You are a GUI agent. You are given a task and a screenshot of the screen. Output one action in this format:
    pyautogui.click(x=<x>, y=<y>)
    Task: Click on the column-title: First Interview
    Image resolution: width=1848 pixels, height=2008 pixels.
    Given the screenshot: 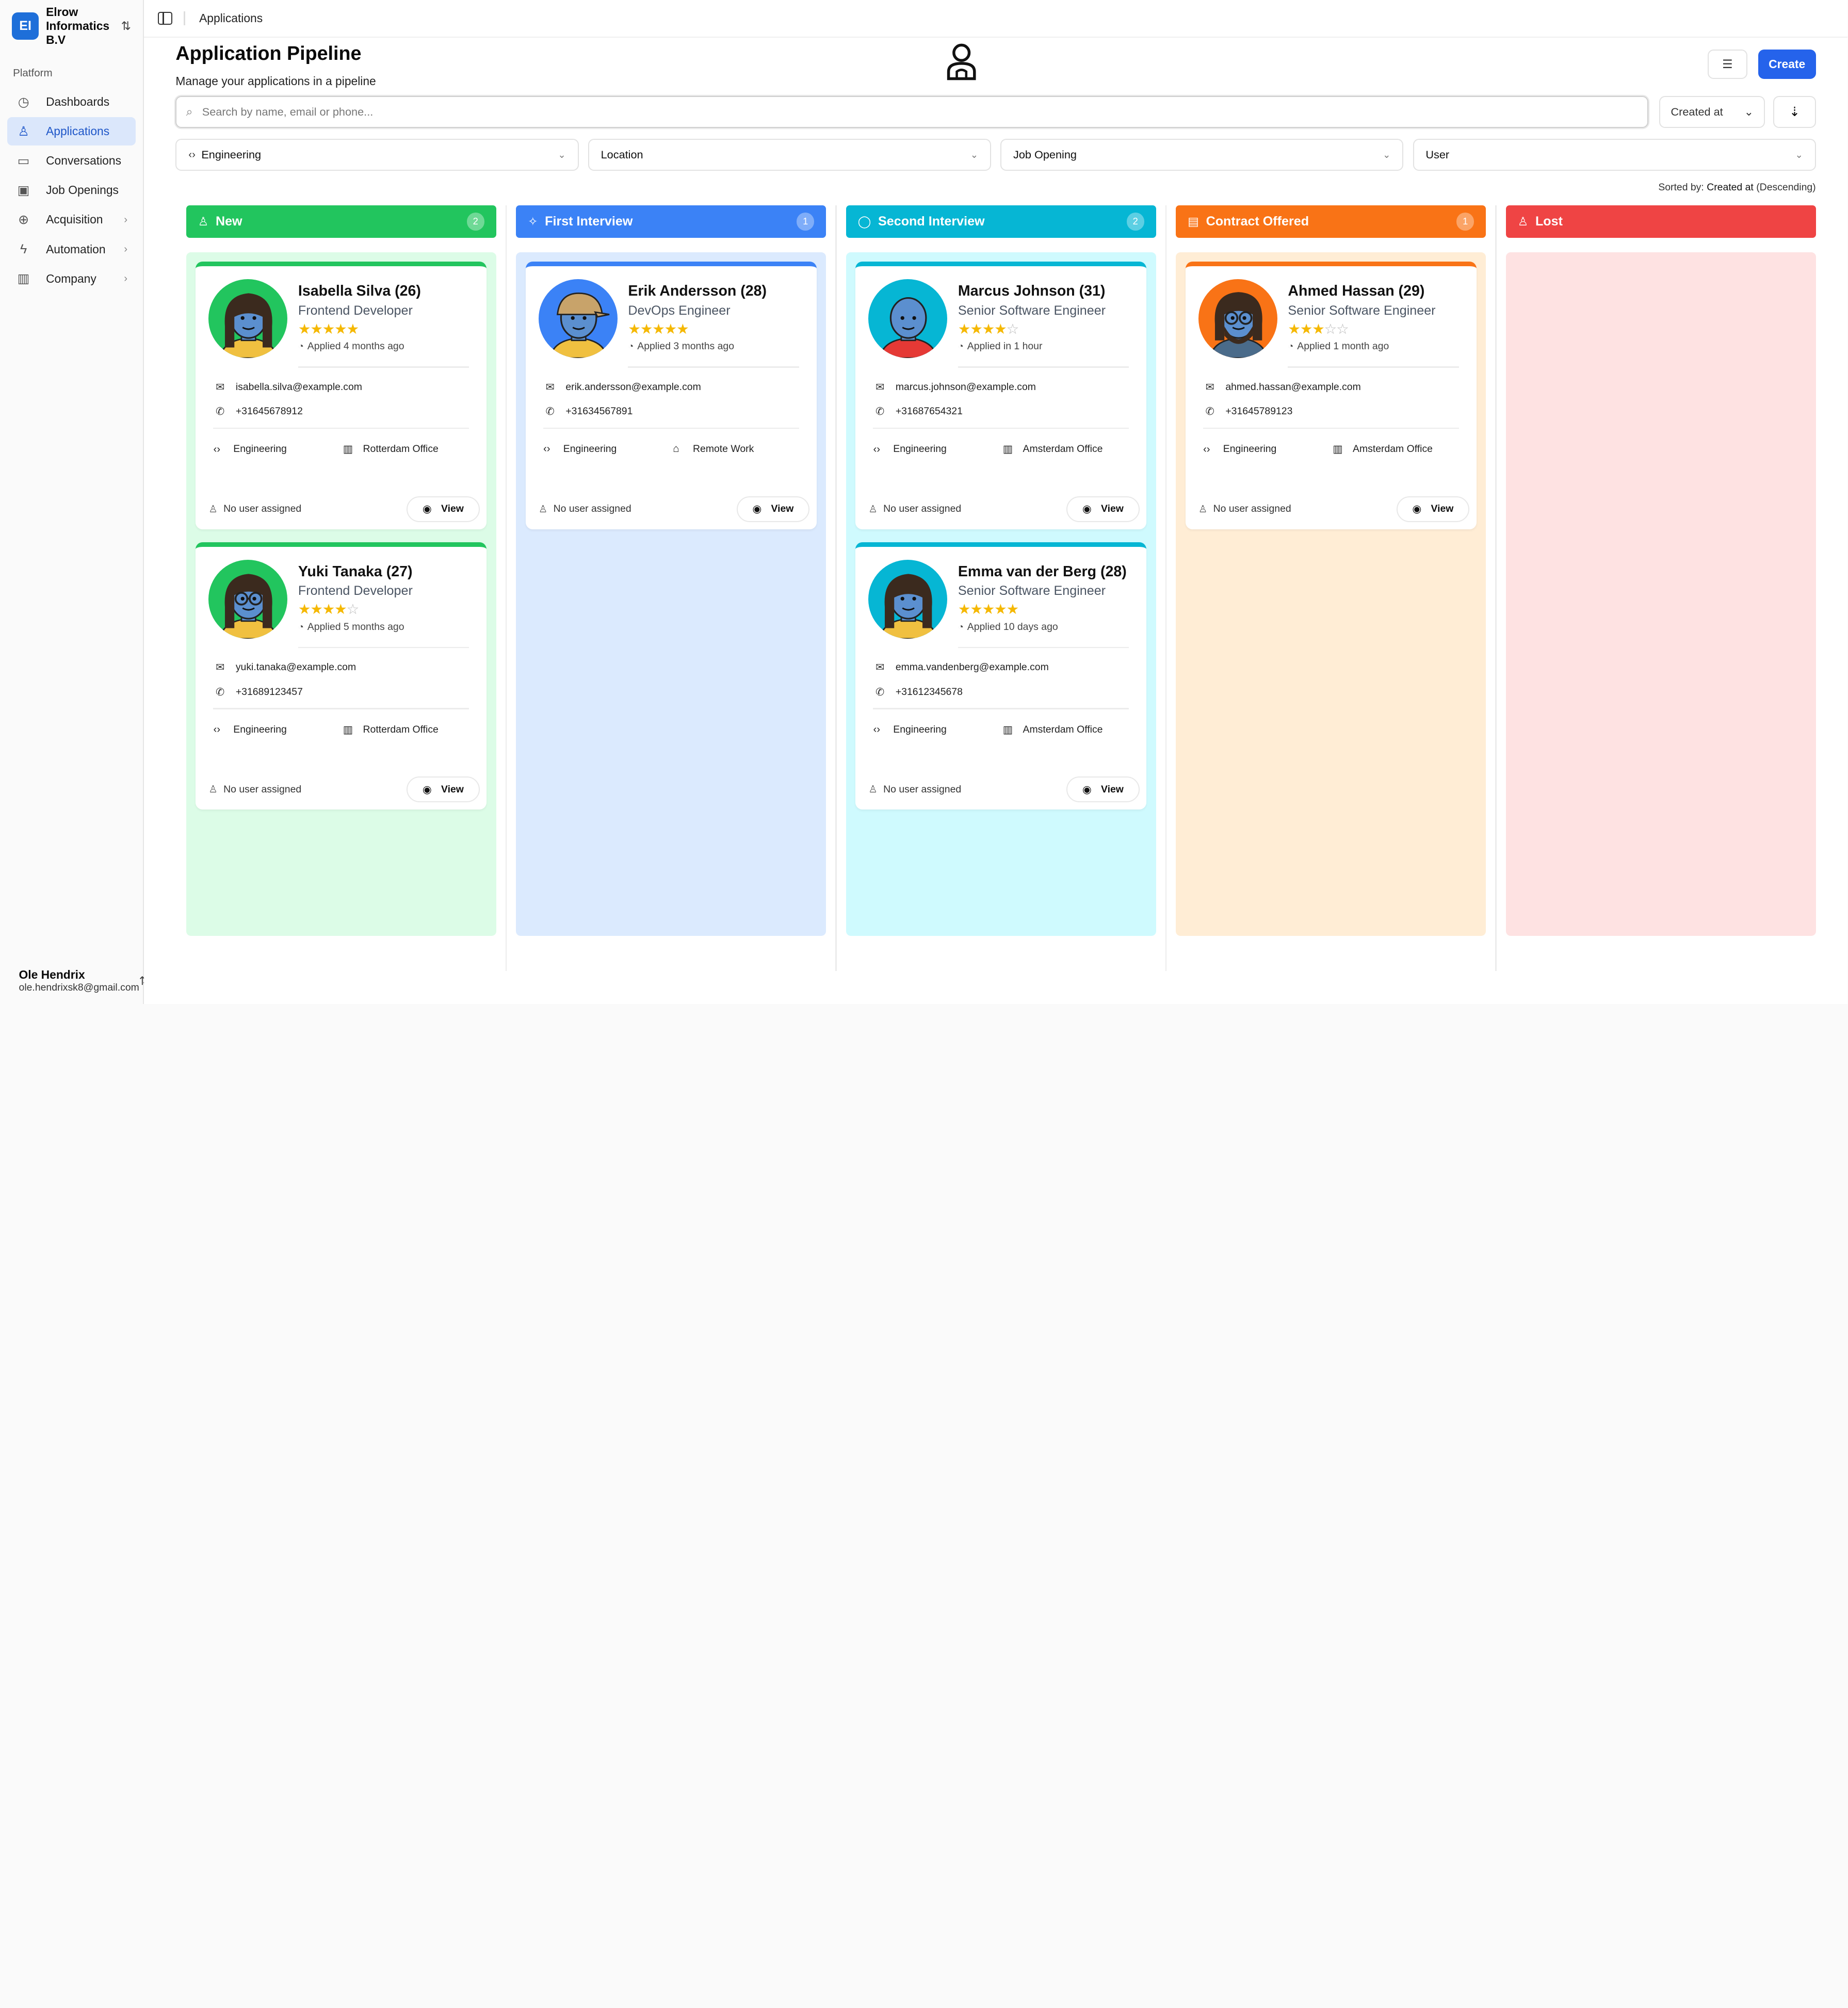 What is the action you would take?
    pyautogui.click(x=589, y=221)
    